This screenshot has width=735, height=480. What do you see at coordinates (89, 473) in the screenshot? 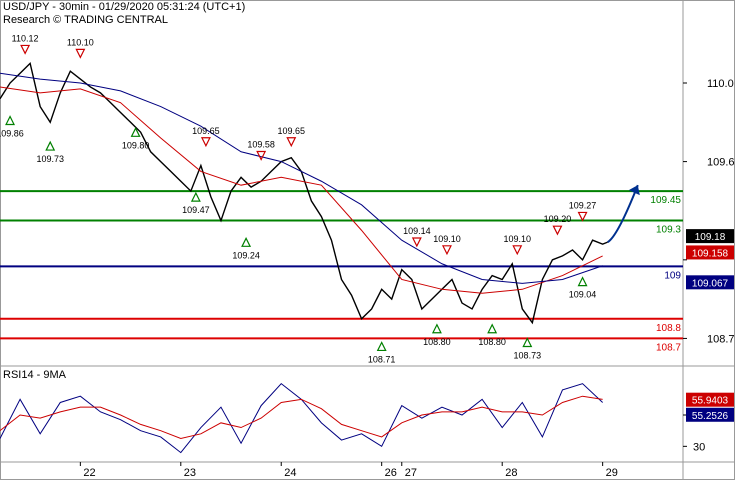
I see `x-tick-label: 22` at bounding box center [89, 473].